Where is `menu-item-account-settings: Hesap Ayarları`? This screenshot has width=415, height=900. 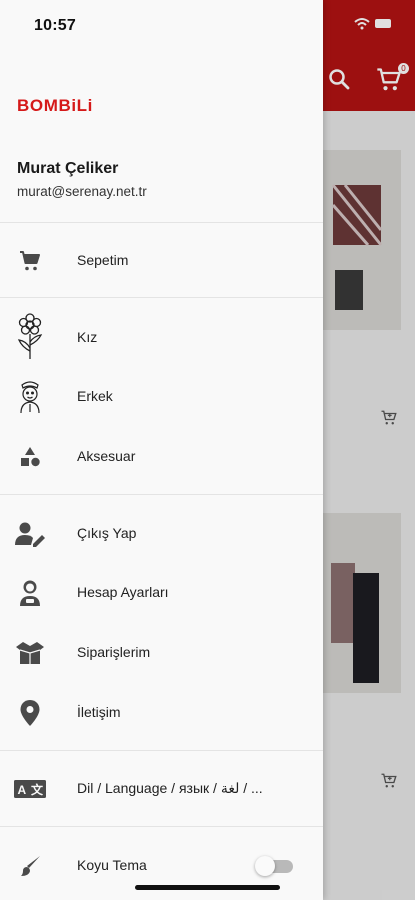
menu-item-account-settings: Hesap Ayarları is located at coordinates (161, 593).